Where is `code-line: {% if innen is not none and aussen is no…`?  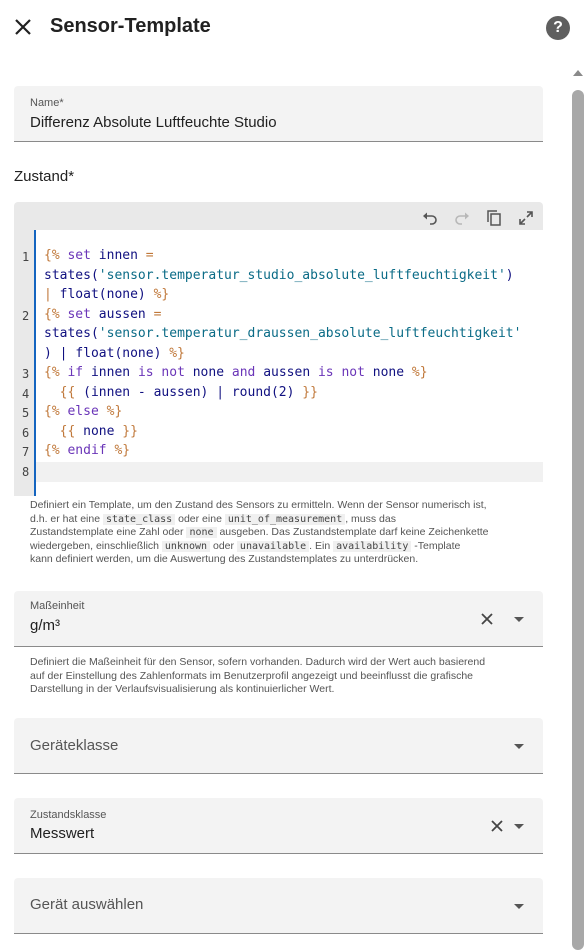 code-line: {% if innen is not none and aussen is no… is located at coordinates (236, 372).